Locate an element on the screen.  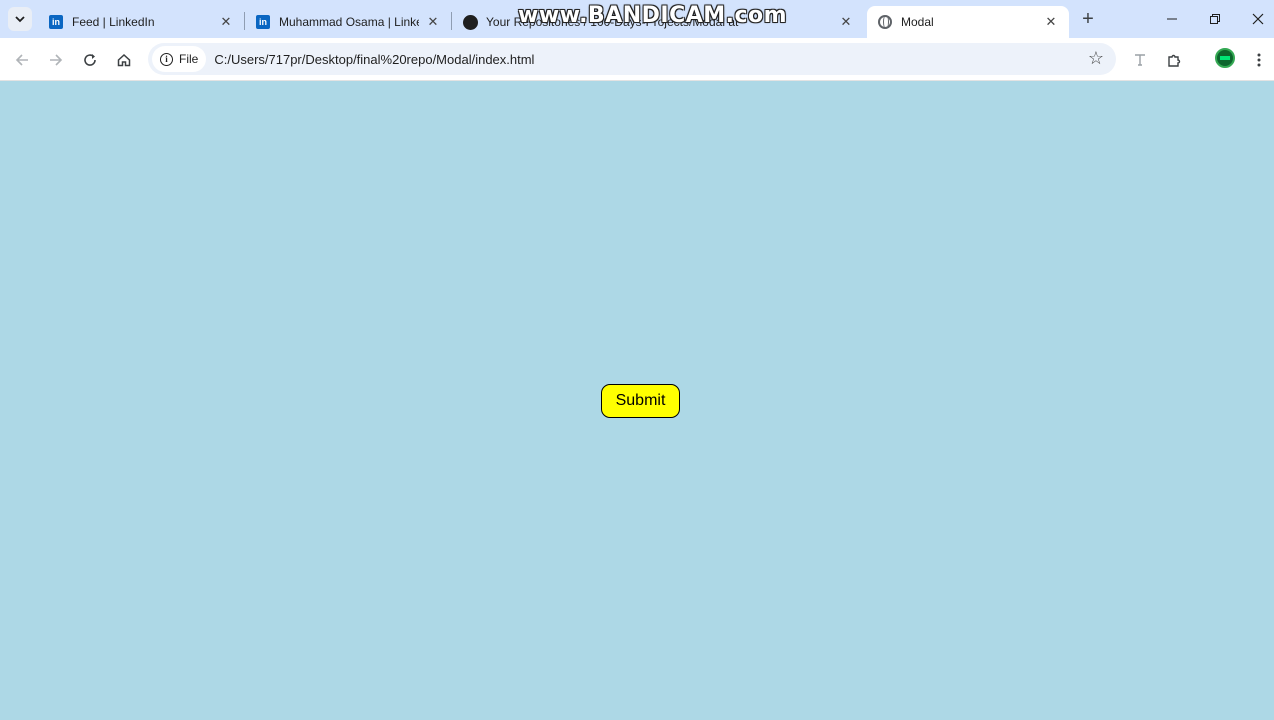
profile-avatar is located at coordinates (1225, 58).